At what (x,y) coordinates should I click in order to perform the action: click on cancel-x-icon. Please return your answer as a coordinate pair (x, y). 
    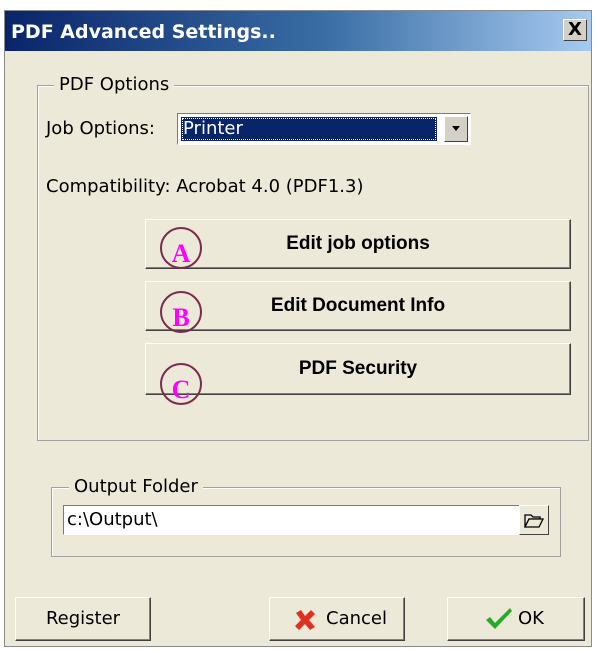
    Looking at the image, I should click on (305, 620).